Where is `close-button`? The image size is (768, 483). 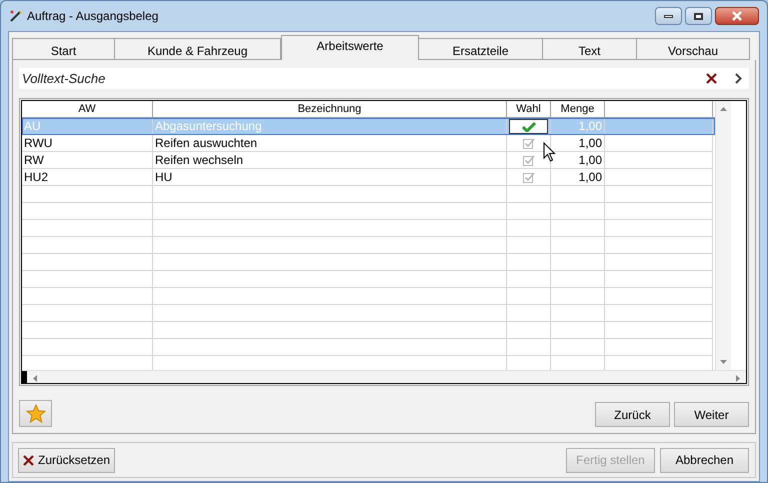 close-button is located at coordinates (737, 16).